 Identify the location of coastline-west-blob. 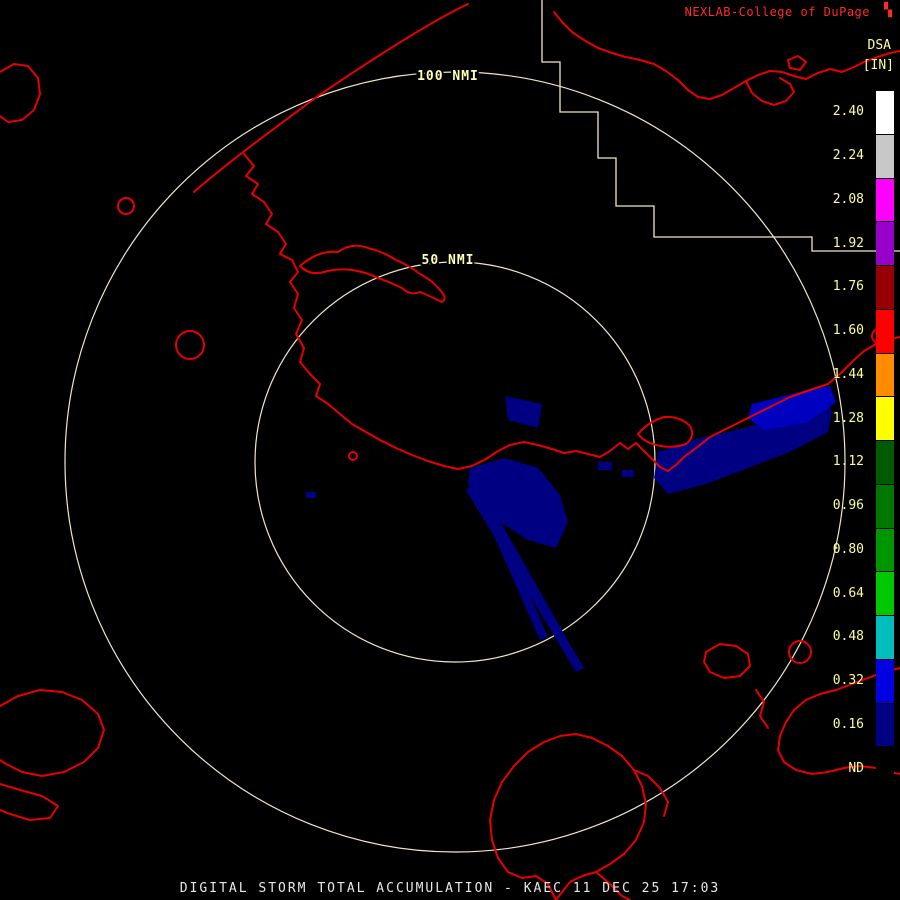
(20, 93).